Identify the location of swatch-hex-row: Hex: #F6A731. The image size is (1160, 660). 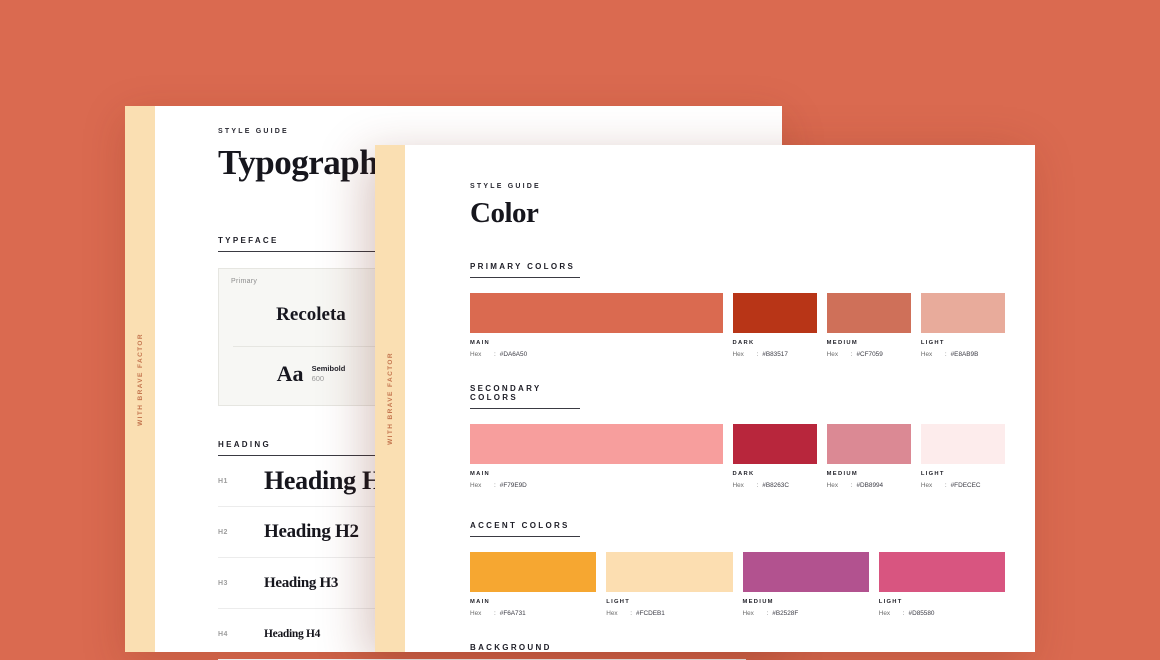
(533, 613).